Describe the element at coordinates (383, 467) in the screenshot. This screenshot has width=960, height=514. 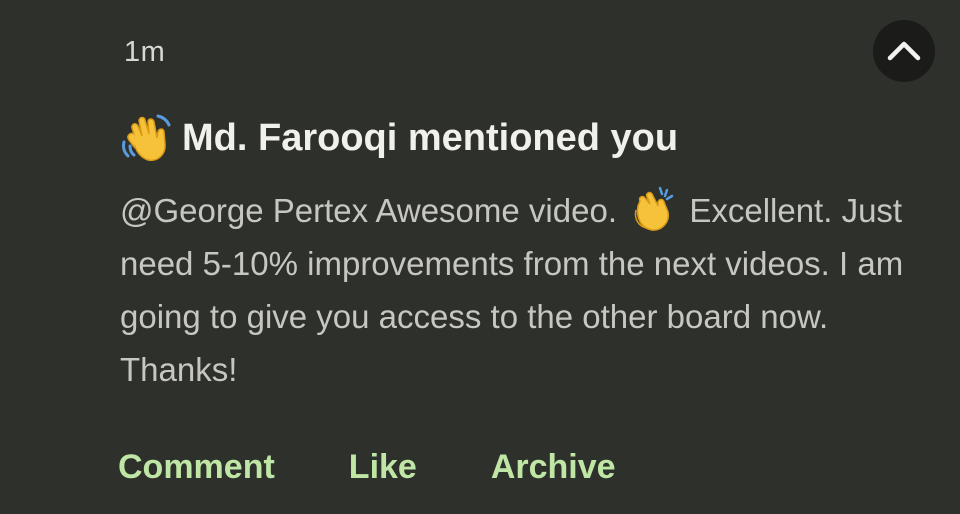
I see `like-button: Like` at that location.